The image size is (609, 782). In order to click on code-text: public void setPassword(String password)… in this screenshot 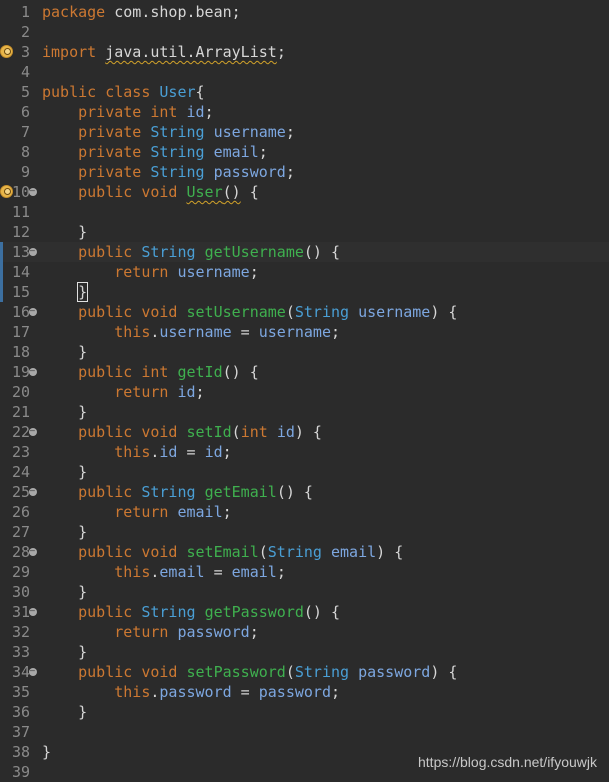, I will do `click(249, 672)`.